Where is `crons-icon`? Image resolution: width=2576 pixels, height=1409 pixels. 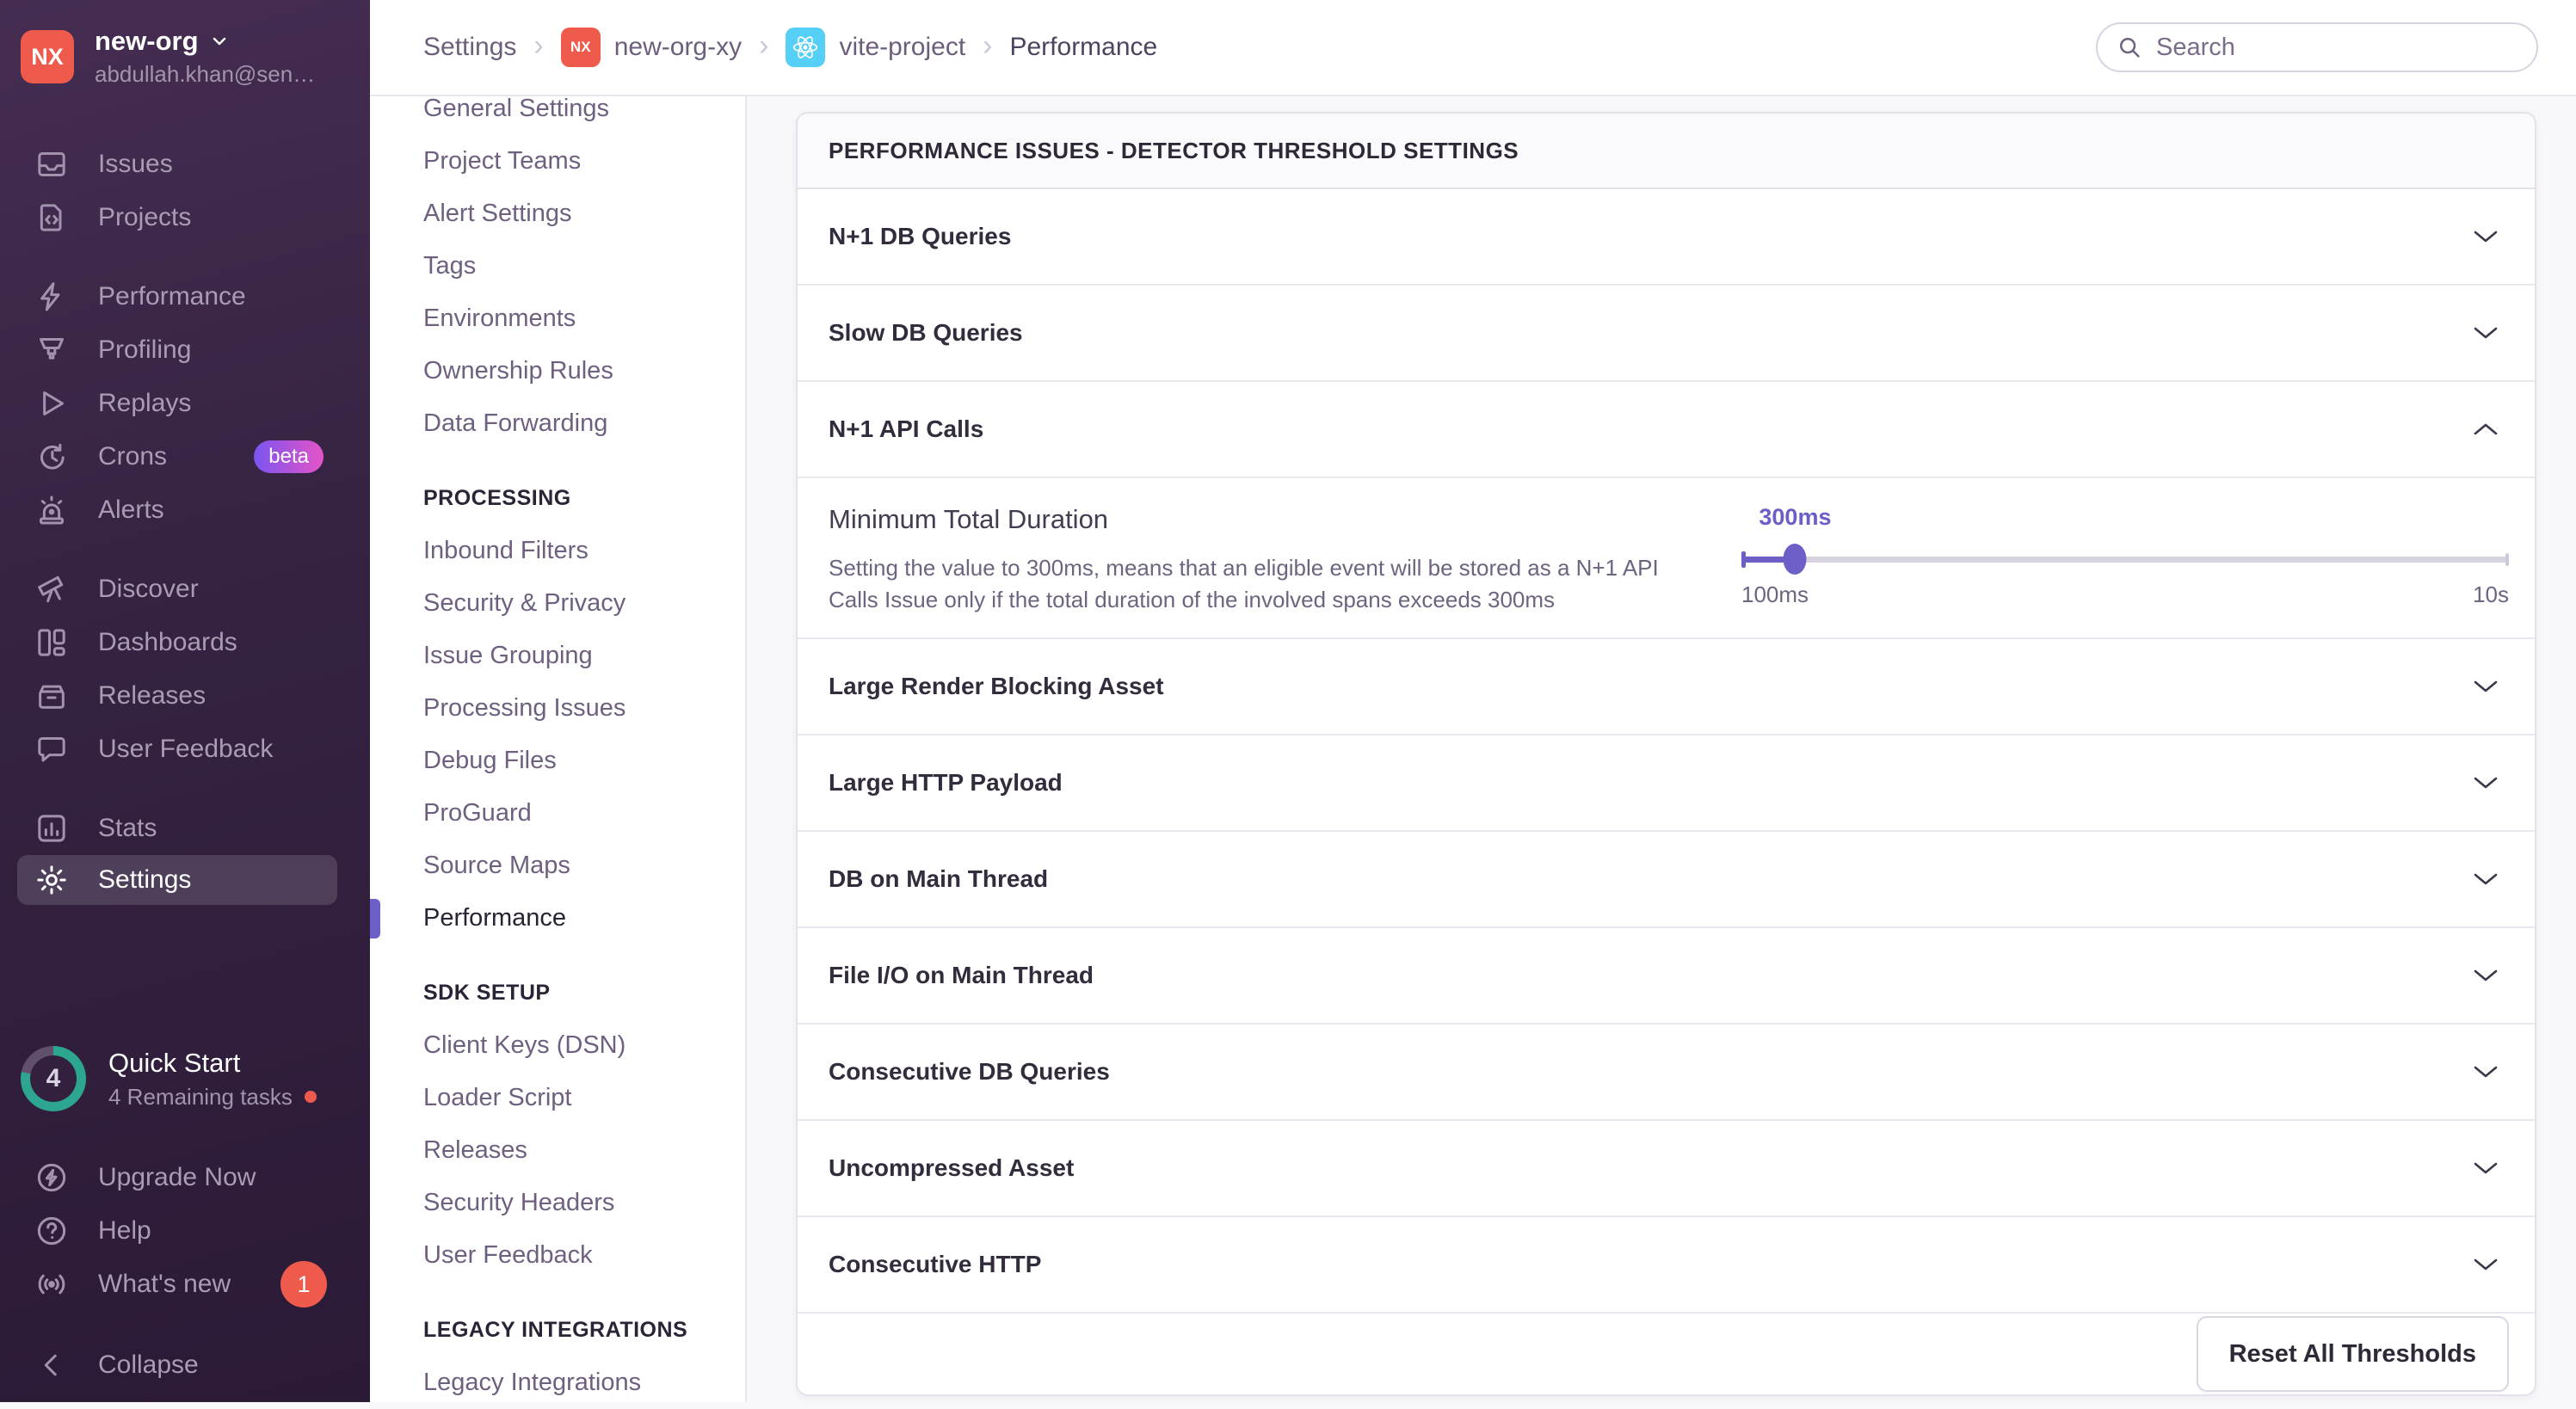 crons-icon is located at coordinates (52, 457).